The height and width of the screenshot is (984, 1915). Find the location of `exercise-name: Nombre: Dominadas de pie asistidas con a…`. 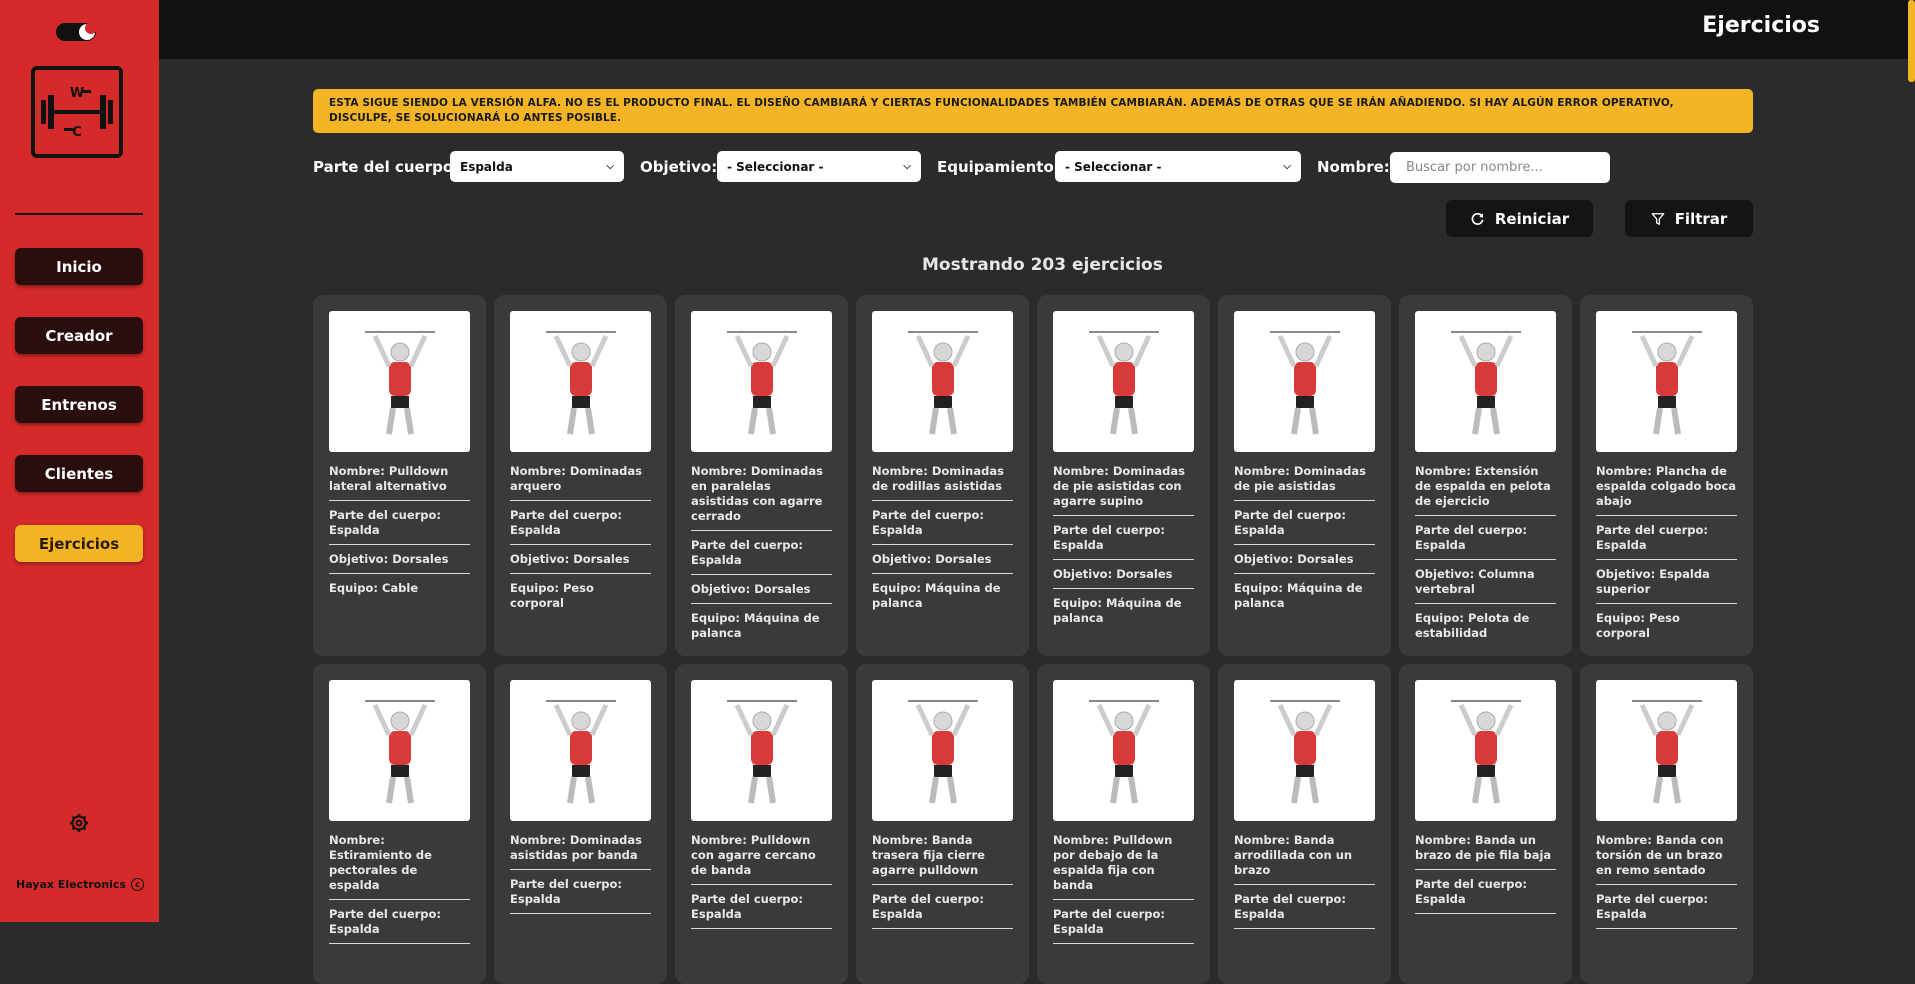

exercise-name: Nombre: Dominadas de pie asistidas con a… is located at coordinates (1123, 490).